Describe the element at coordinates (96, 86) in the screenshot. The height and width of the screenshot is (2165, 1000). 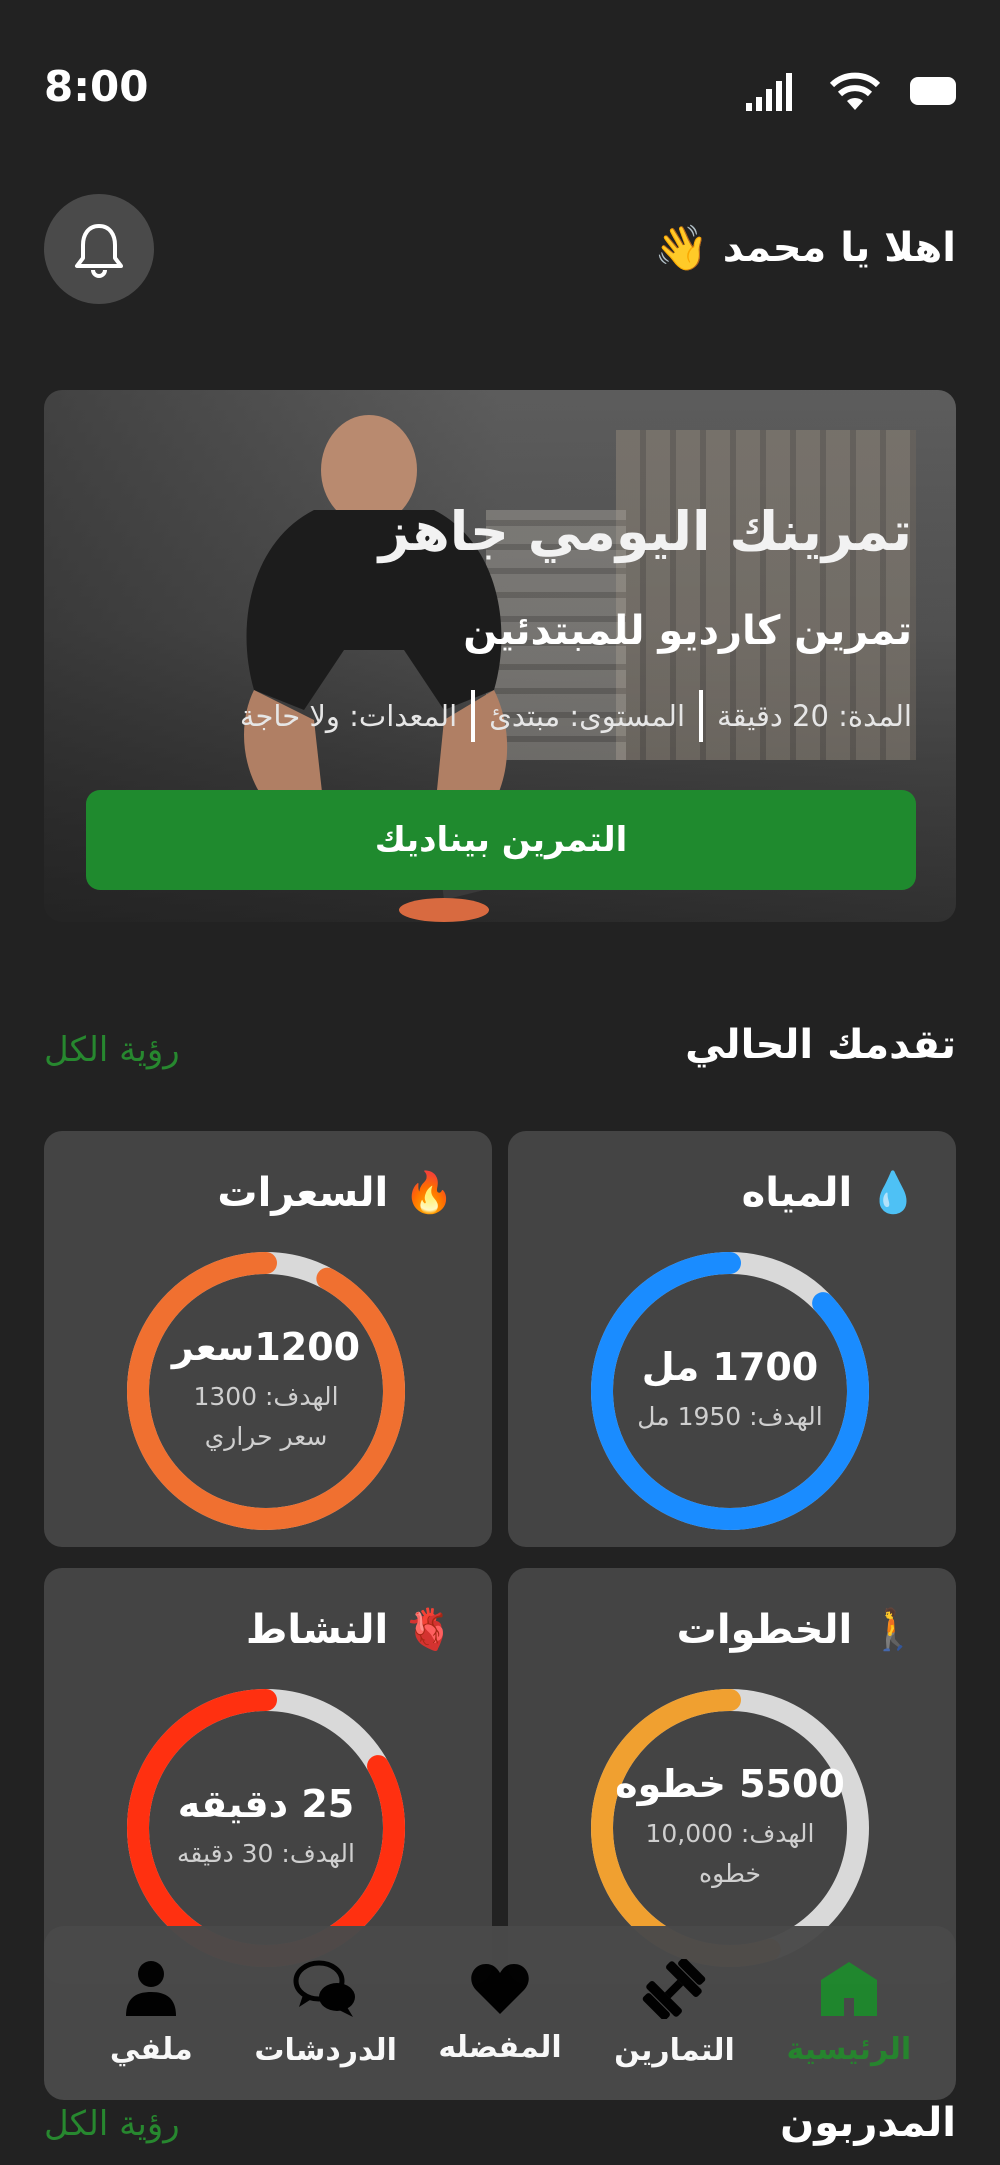
I see `status-time: 8:00` at that location.